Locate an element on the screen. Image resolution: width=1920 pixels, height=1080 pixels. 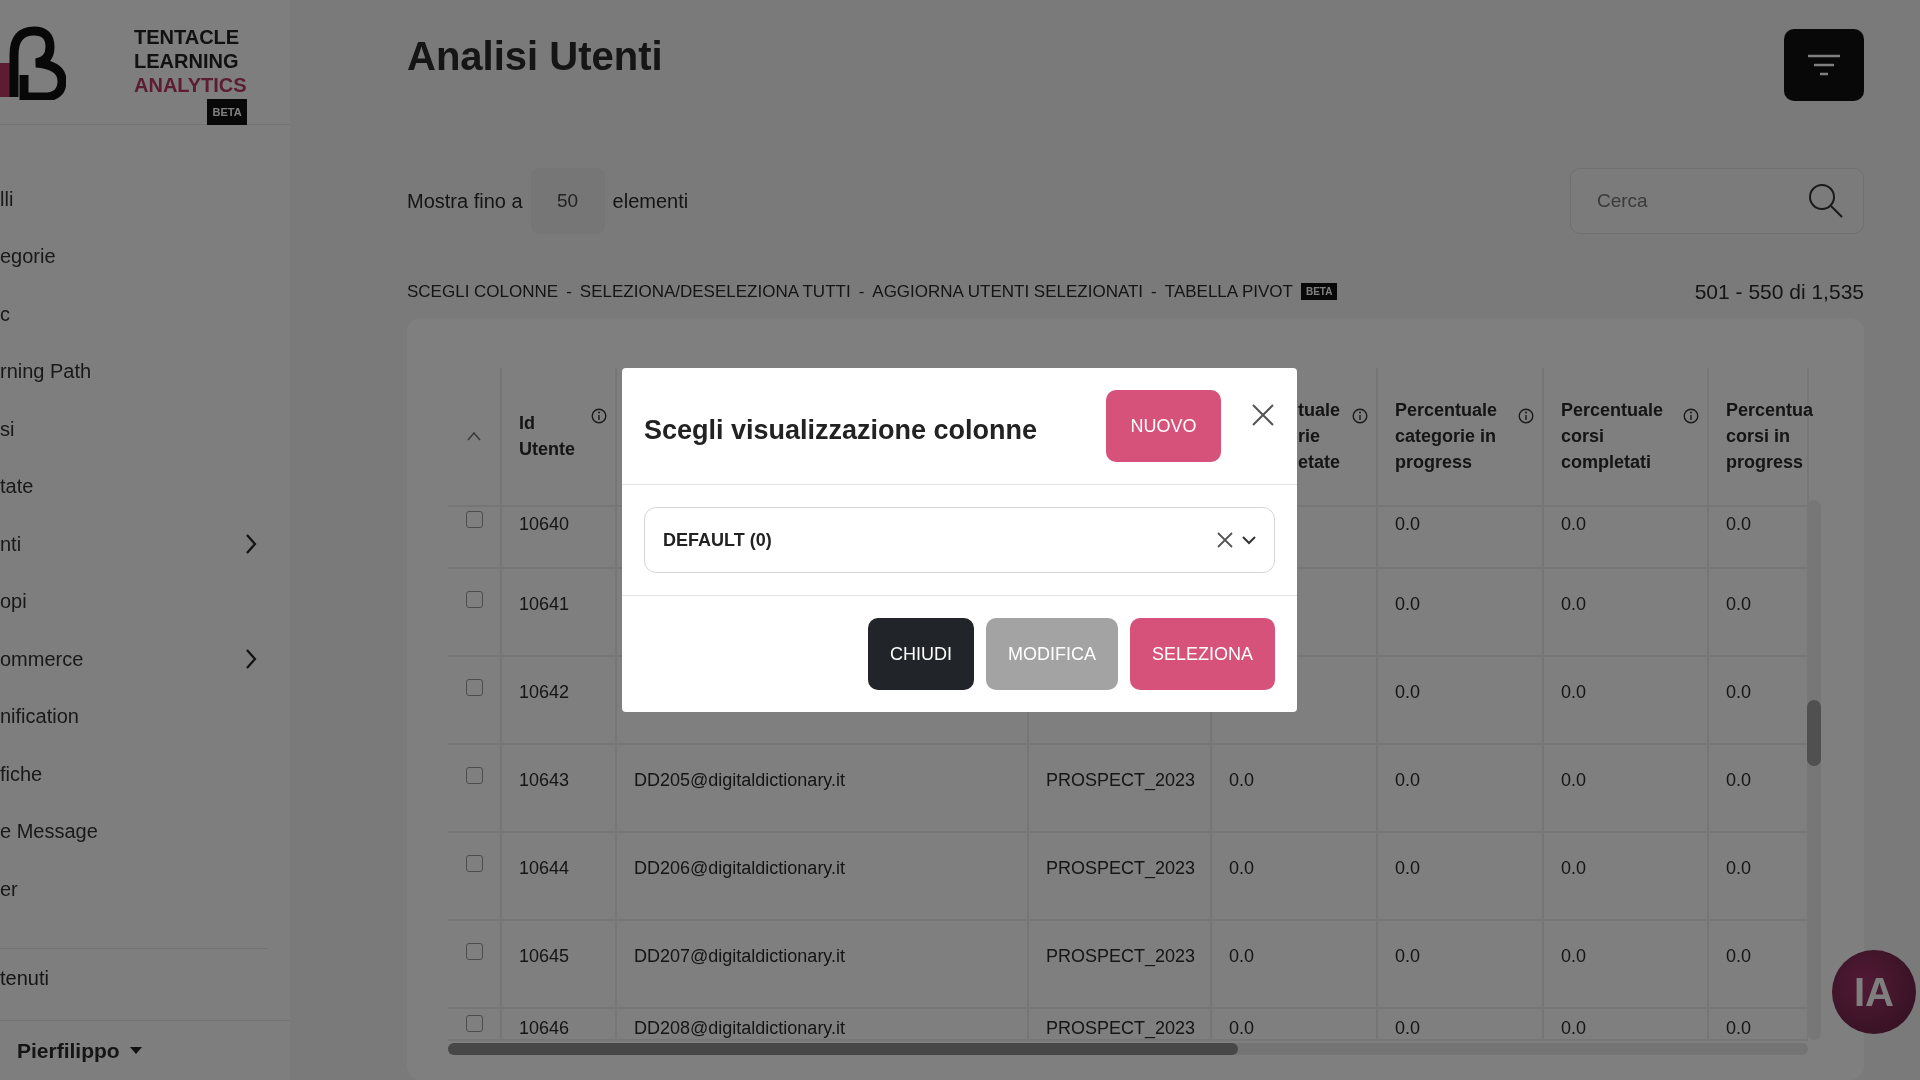
table-cell: DD208@digitaldictionary.it is located at coordinates (740, 1027).